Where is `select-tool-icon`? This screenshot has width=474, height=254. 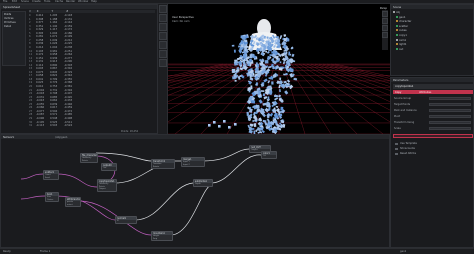
select-tool-icon is located at coordinates (162, 9).